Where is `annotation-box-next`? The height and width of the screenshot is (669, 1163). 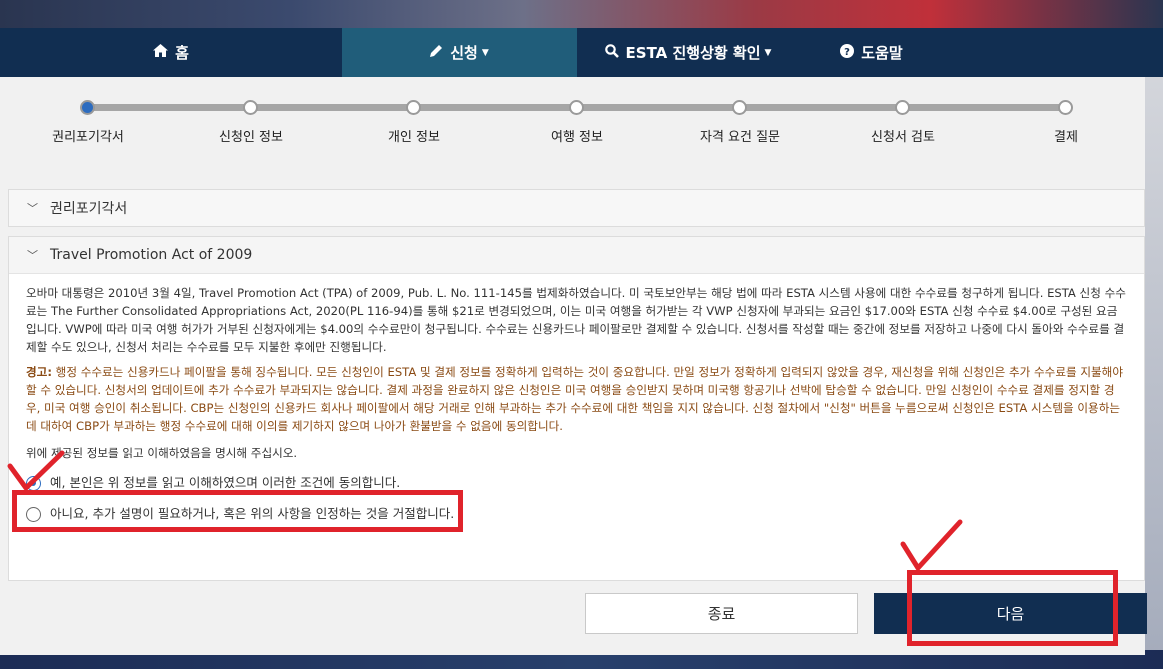
annotation-box-next is located at coordinates (1012, 608).